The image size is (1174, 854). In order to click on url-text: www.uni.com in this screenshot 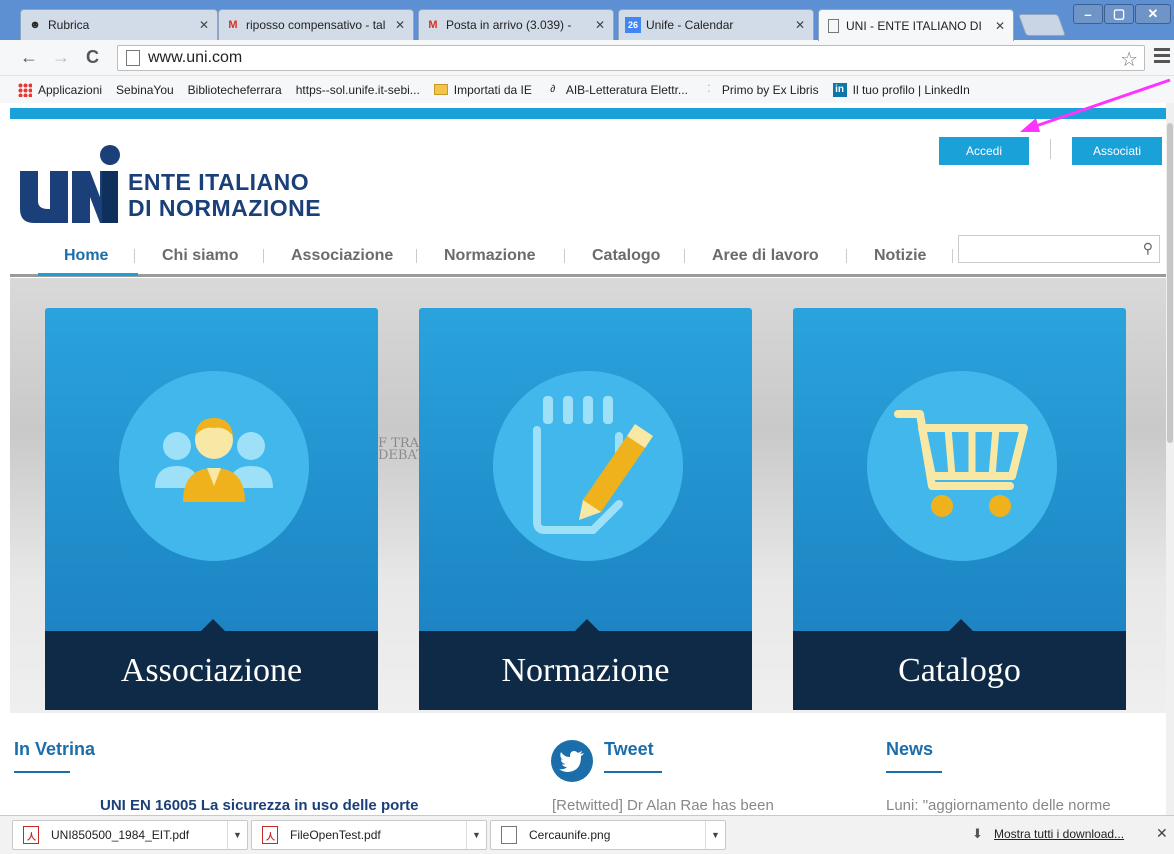, I will do `click(195, 57)`.